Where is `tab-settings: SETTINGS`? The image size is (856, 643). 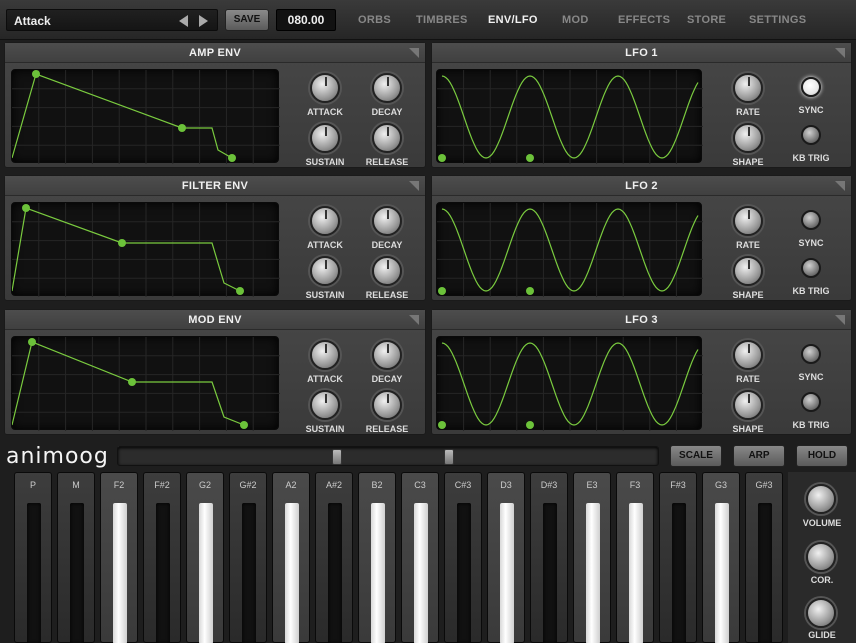 tab-settings: SETTINGS is located at coordinates (777, 20).